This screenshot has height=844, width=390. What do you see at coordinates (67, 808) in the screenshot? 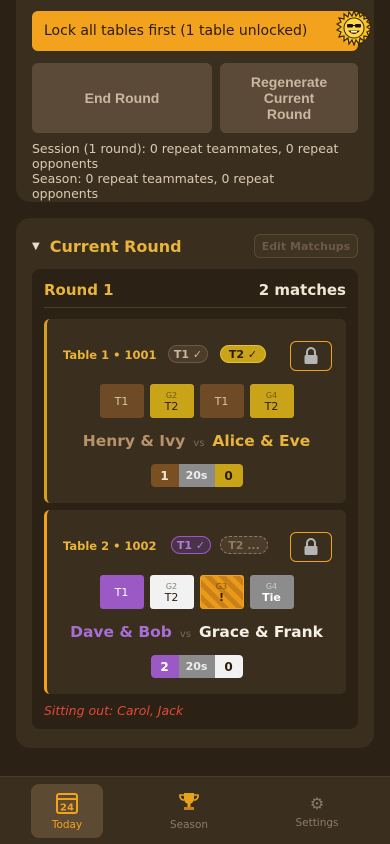
I see `calendar-day: 24` at bounding box center [67, 808].